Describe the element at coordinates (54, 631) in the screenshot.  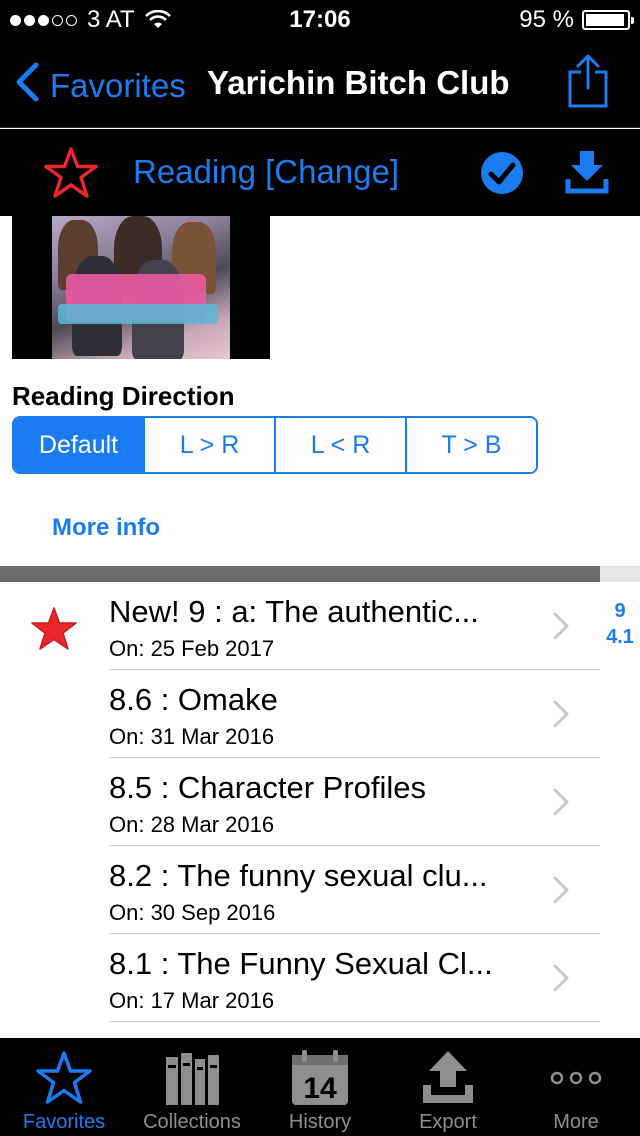
I see `star-filled-icon` at that location.